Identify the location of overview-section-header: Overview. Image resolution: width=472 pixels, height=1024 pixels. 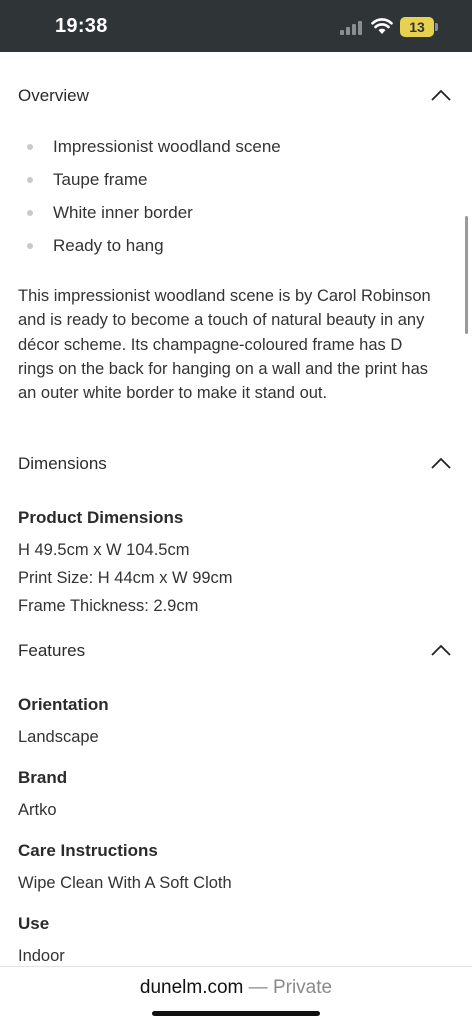
(236, 97).